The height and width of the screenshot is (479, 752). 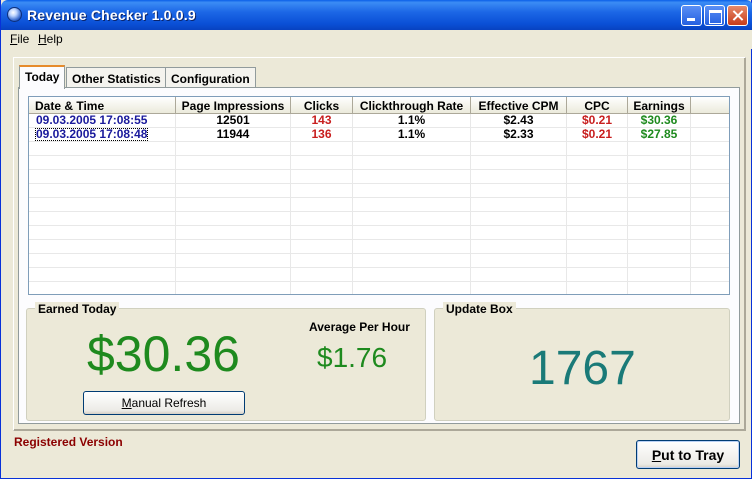 I want to click on column-earnings: Earnings, so click(x=659, y=105).